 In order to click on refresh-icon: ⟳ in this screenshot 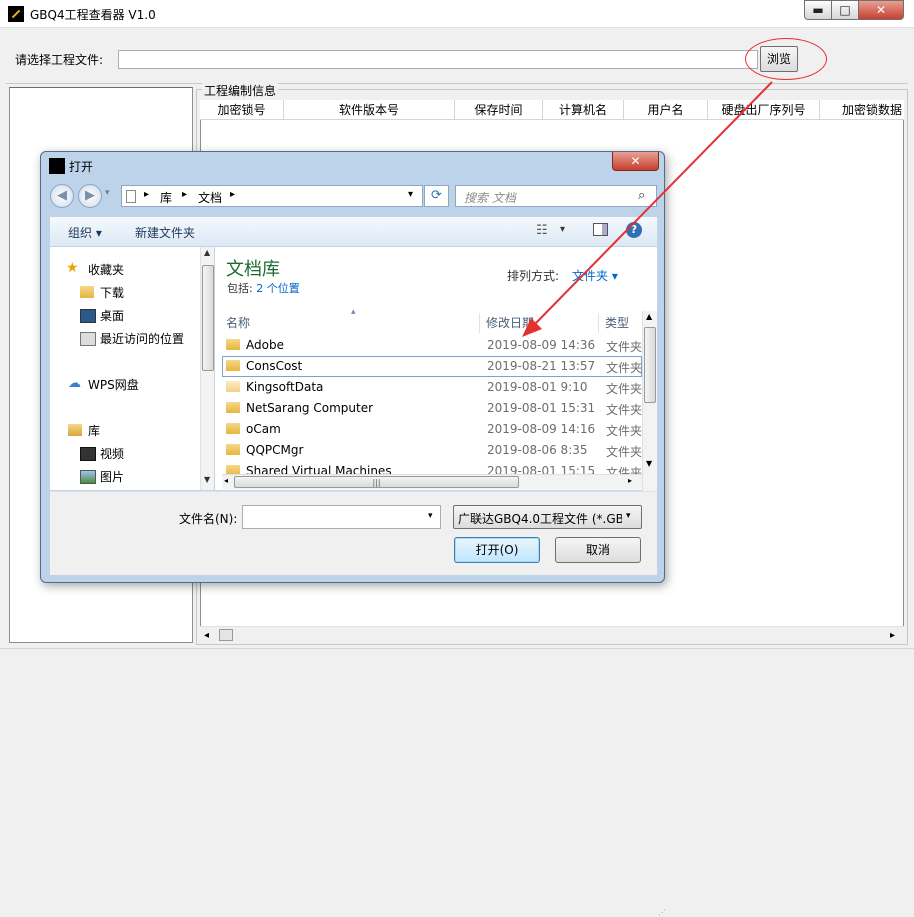, I will do `click(436, 196)`.